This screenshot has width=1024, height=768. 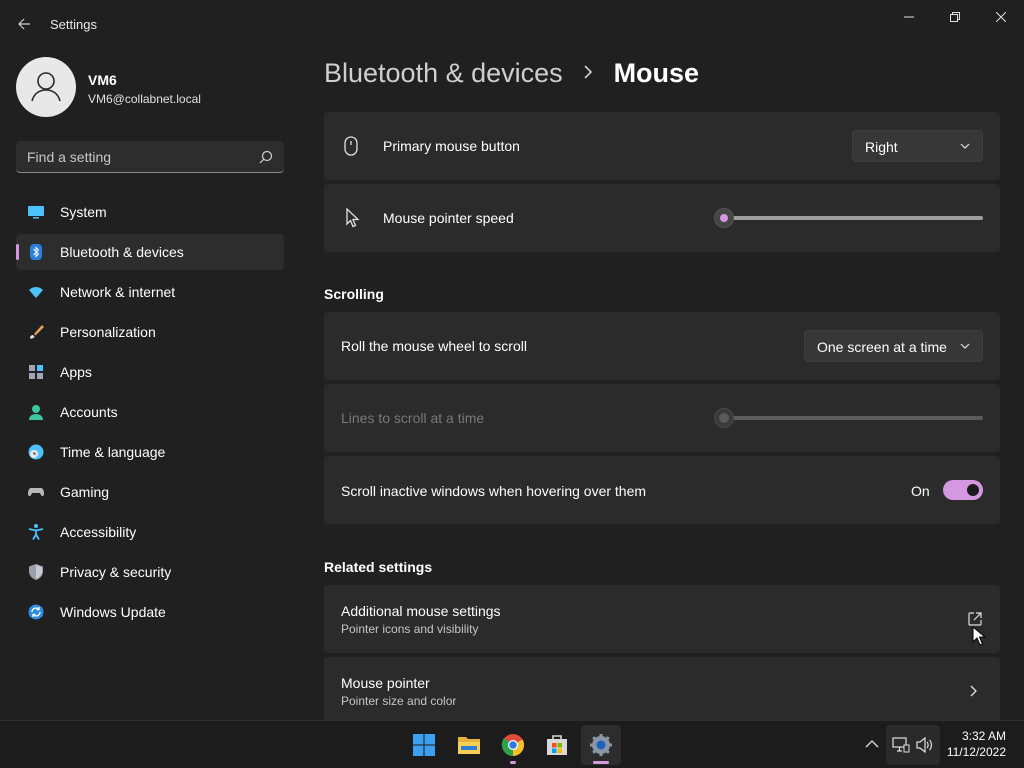 I want to click on scroll-inactive-toggle, so click(x=963, y=490).